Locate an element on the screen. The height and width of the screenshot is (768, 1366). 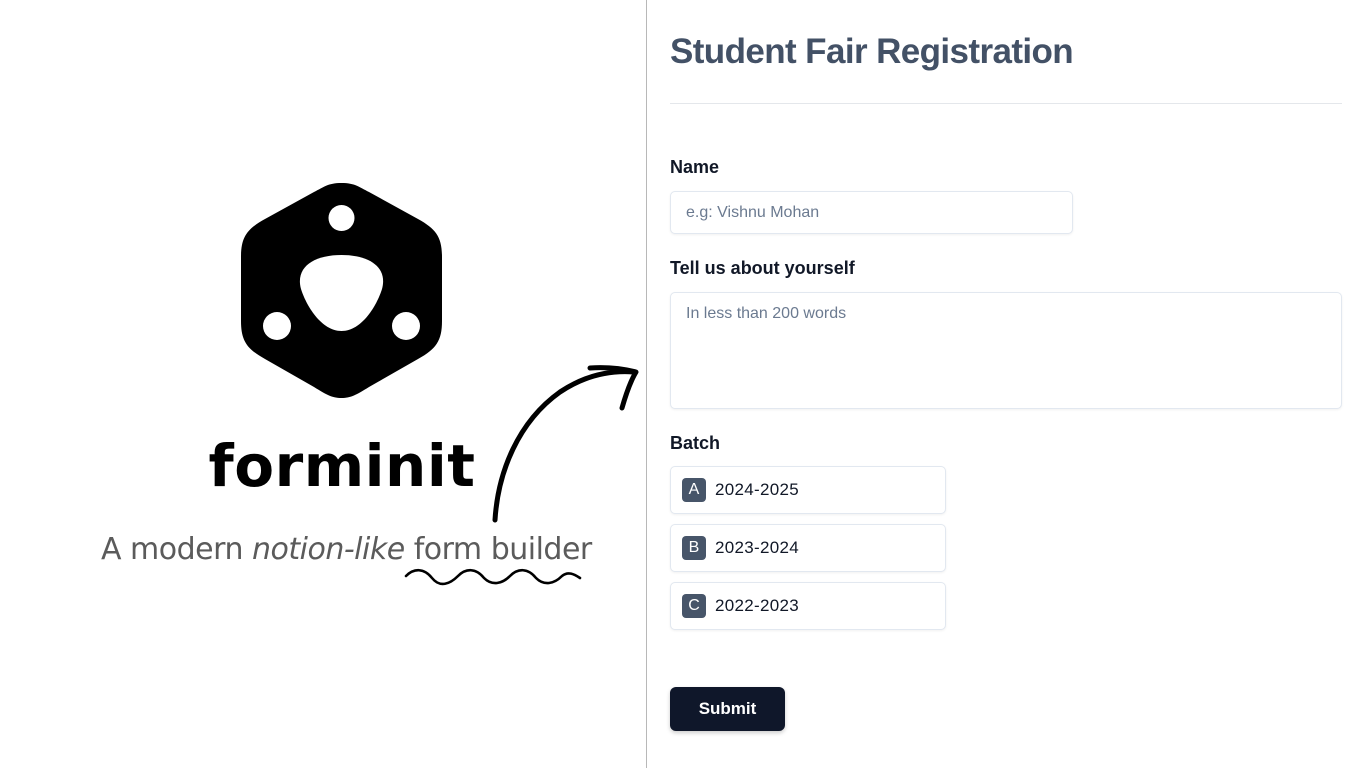
squiggle-underline-icon is located at coordinates (493, 577).